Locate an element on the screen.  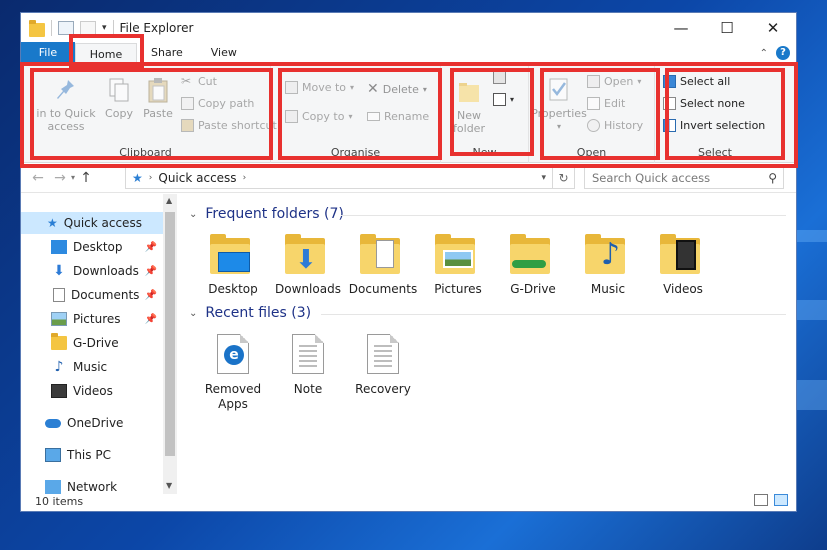
sidebar-item-desktop: Desktop 📌 is located at coordinates (92, 247).